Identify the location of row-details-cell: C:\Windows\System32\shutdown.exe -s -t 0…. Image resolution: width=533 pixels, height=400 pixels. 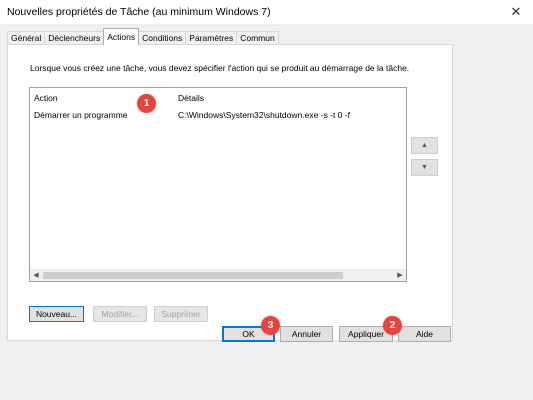
(264, 115).